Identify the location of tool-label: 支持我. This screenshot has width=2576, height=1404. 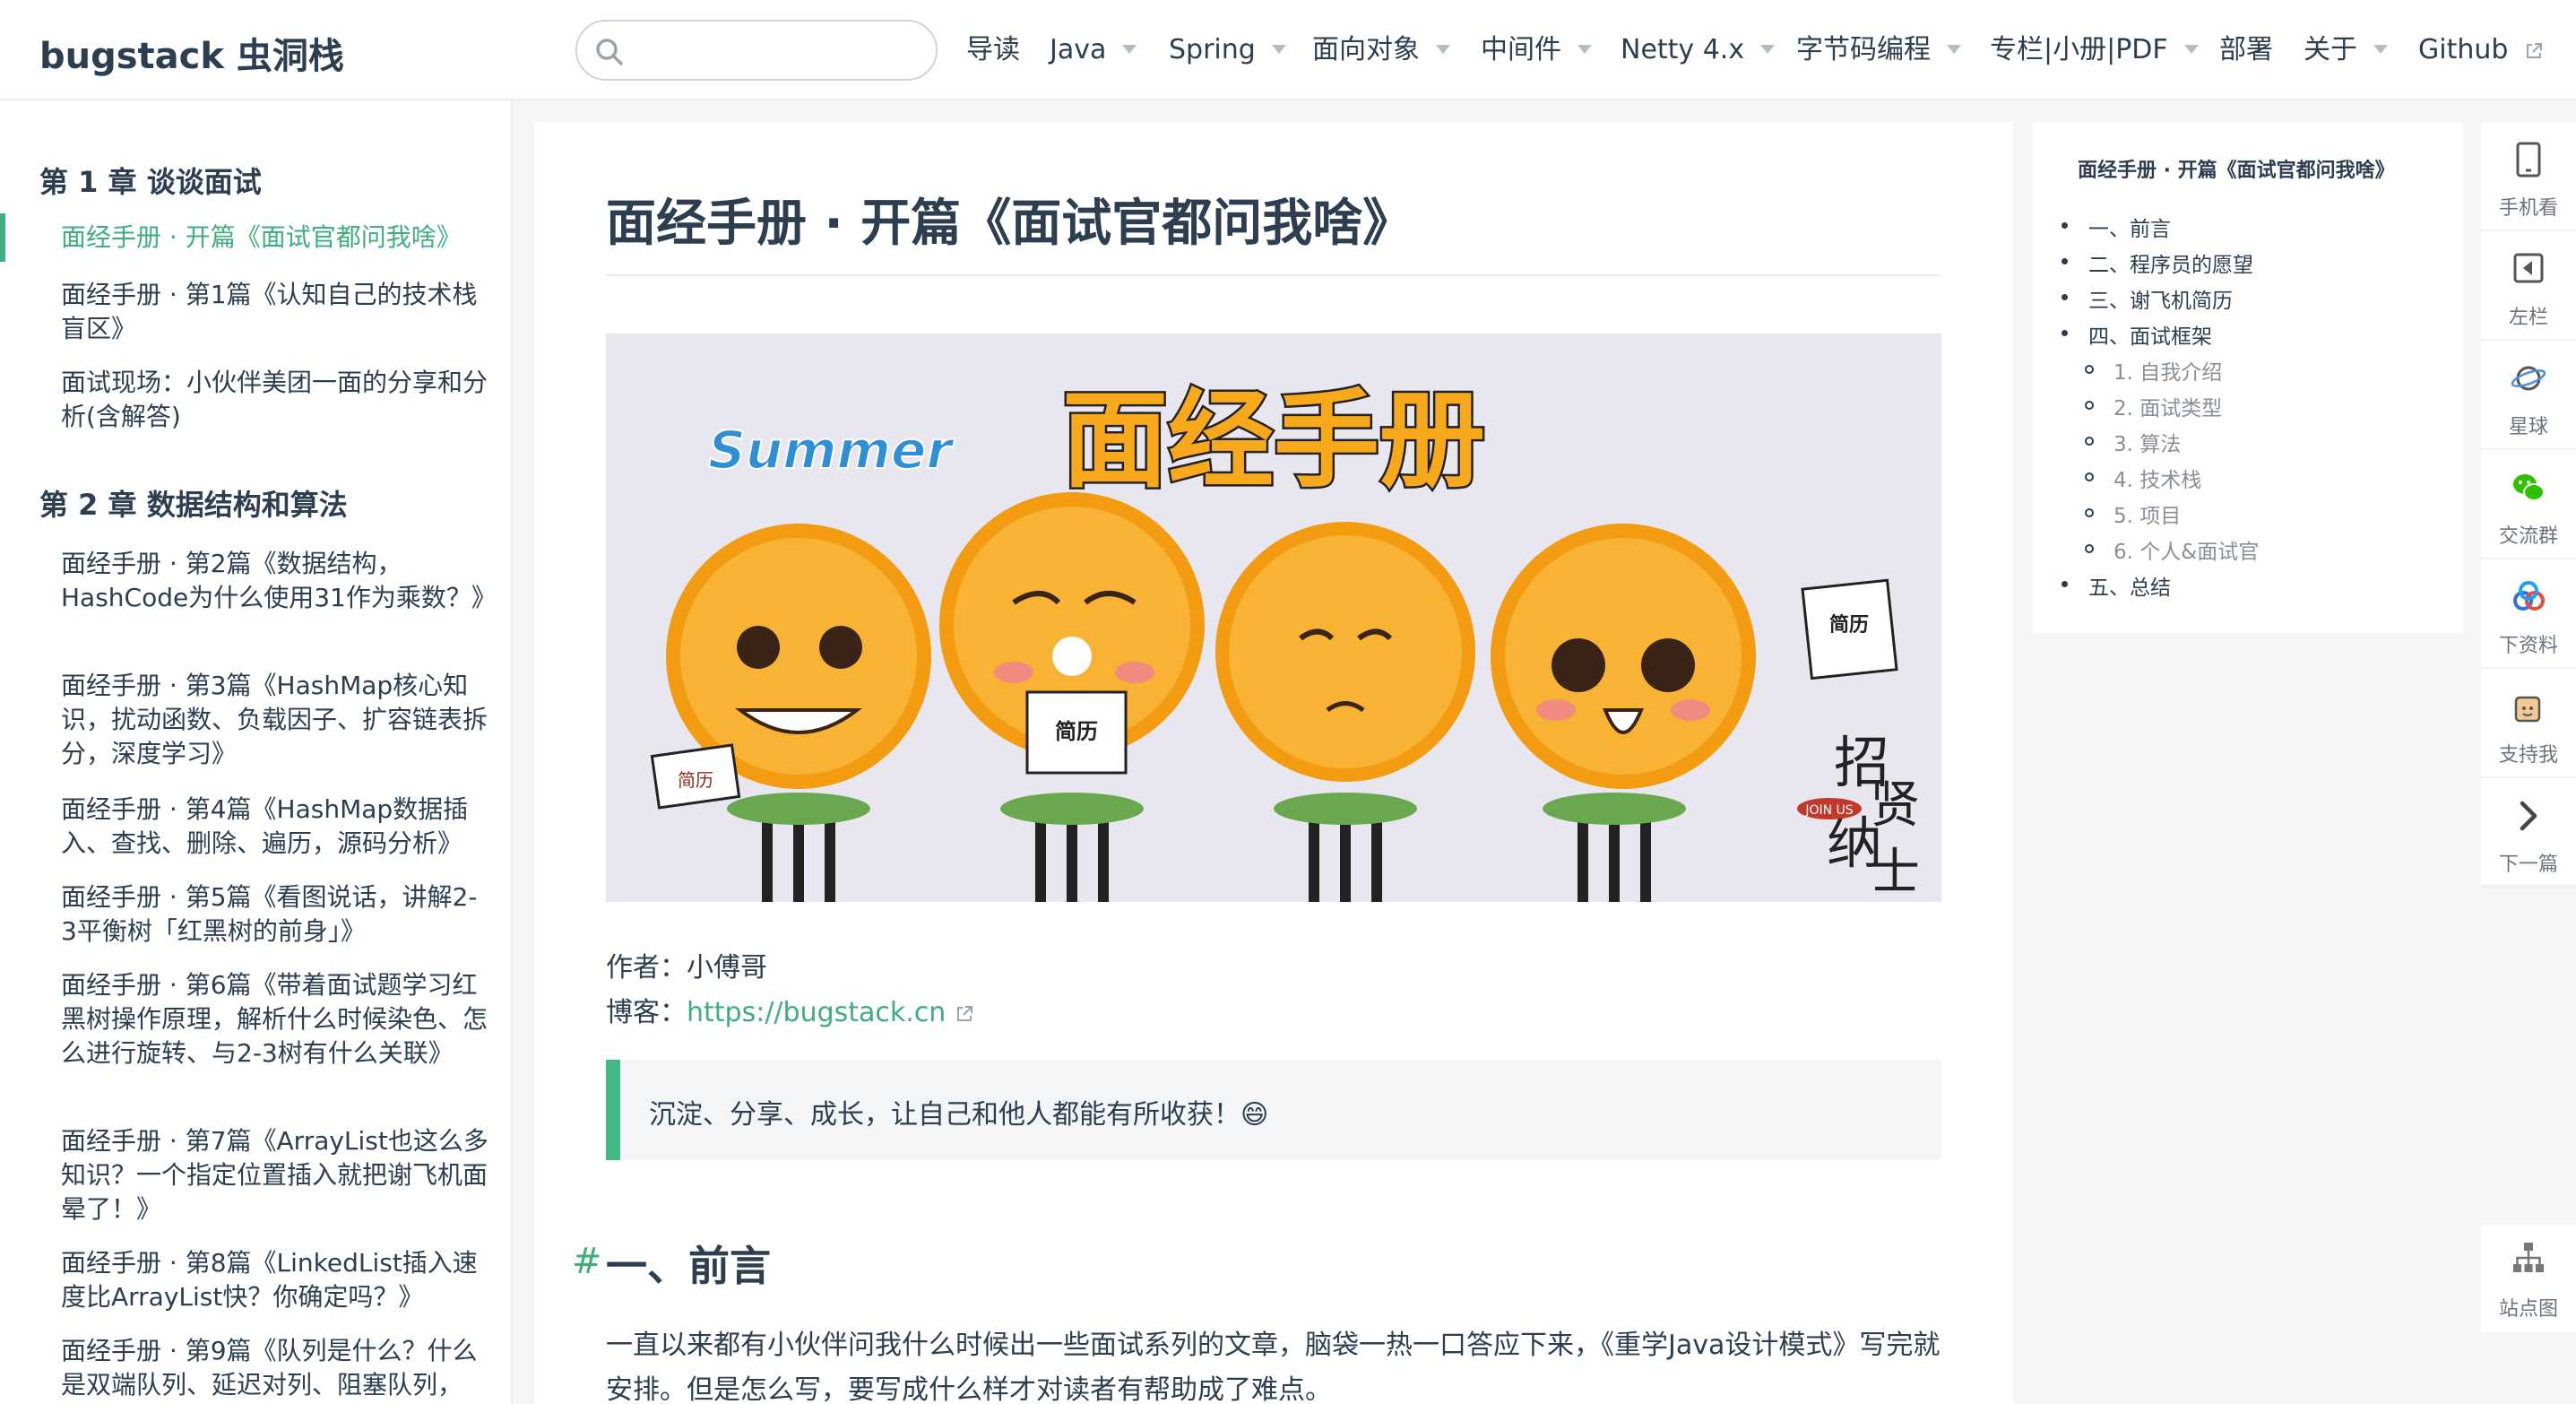
(2528, 755).